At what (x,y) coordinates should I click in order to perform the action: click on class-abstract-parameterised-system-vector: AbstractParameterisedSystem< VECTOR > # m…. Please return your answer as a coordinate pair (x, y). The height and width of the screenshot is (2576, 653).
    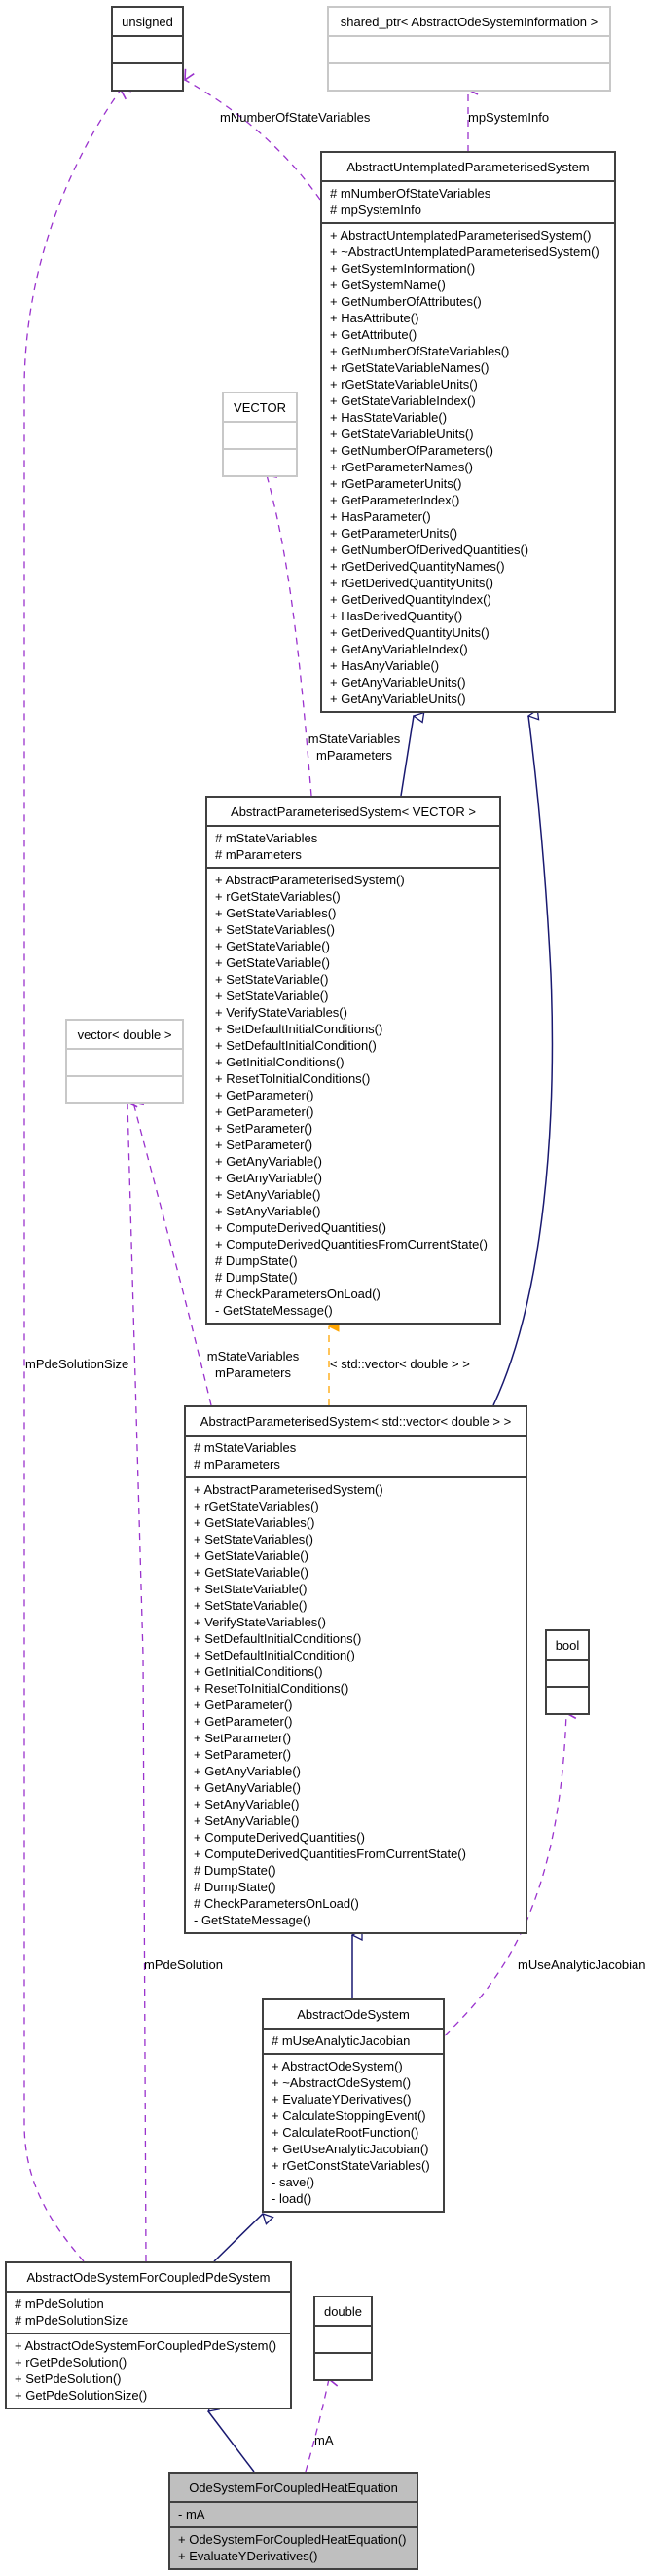
    Looking at the image, I should click on (353, 1060).